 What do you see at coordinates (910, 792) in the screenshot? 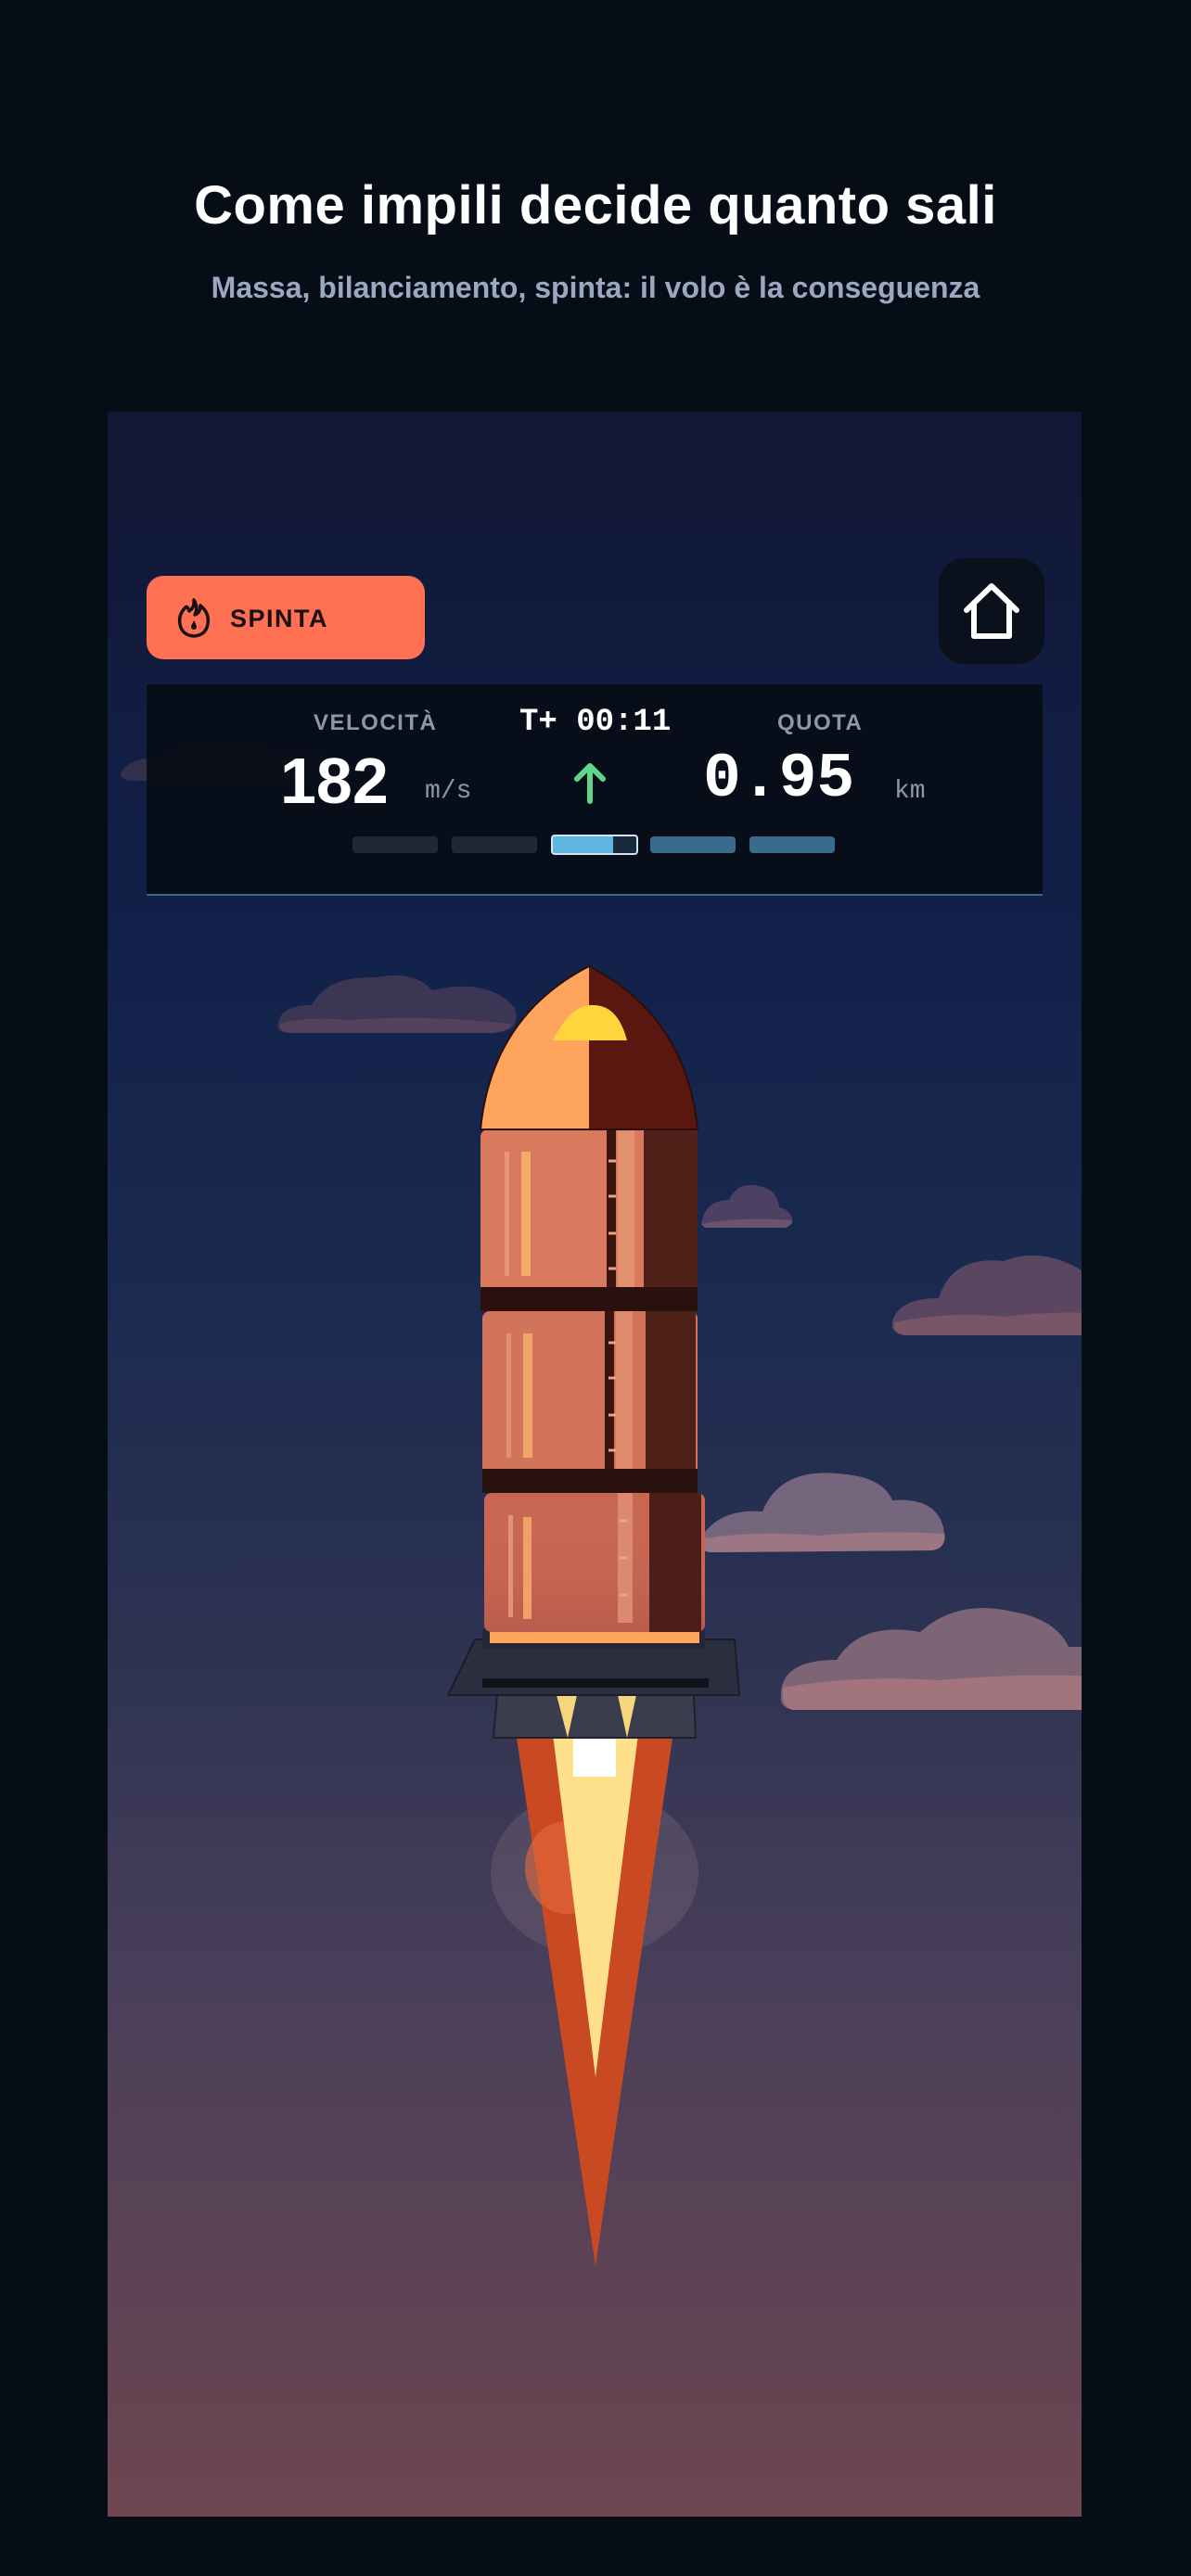
I see `altitude-unit: km` at bounding box center [910, 792].